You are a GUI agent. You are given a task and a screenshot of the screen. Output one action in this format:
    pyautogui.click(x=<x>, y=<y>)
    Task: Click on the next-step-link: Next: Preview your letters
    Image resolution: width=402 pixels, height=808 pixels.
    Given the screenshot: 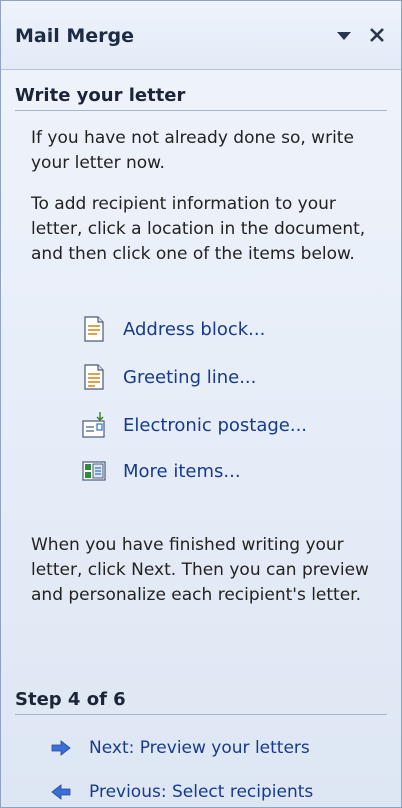 What is the action you would take?
    pyautogui.click(x=180, y=748)
    